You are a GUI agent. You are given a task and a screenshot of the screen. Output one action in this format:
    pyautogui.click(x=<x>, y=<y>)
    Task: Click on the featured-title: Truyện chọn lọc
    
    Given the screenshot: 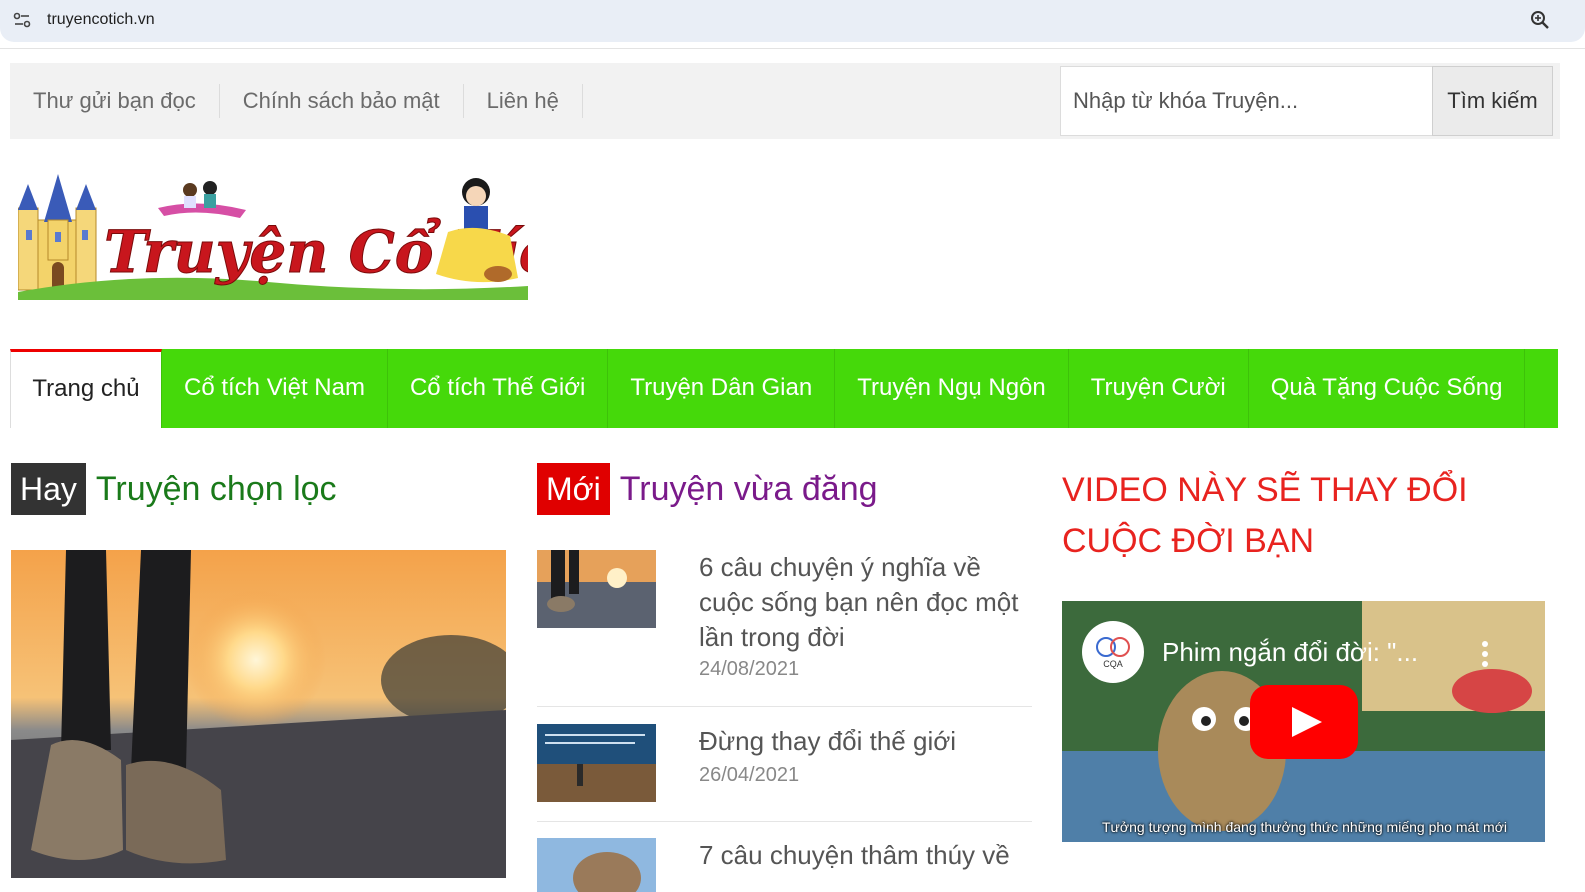 What is the action you would take?
    pyautogui.click(x=216, y=489)
    